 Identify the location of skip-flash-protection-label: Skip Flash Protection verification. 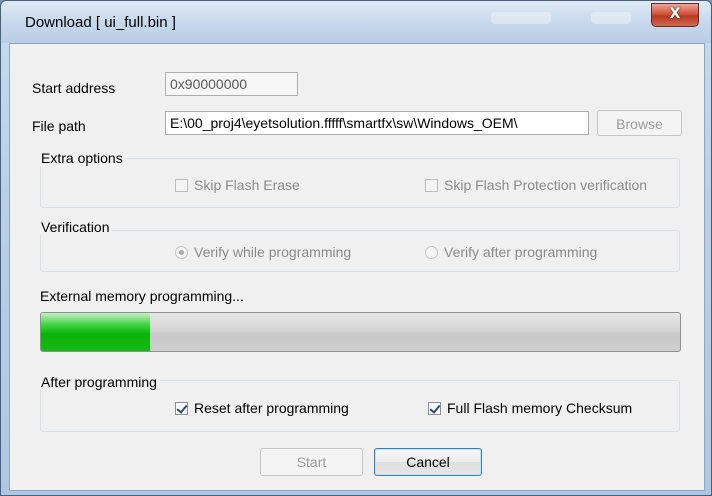
(546, 185).